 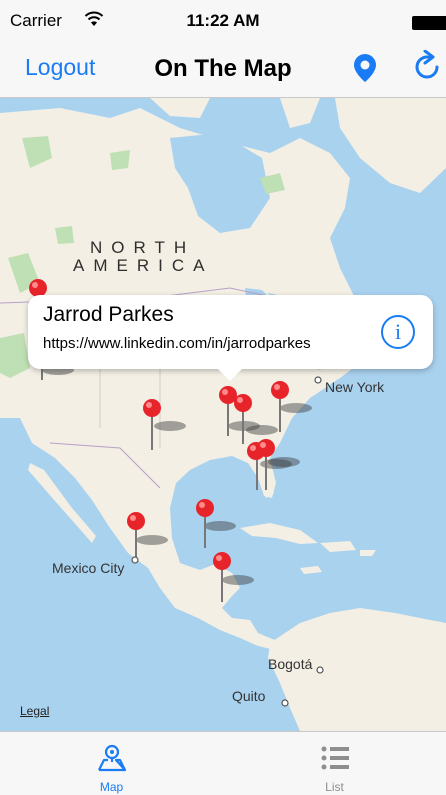 I want to click on tab-list: List, so click(x=334, y=763).